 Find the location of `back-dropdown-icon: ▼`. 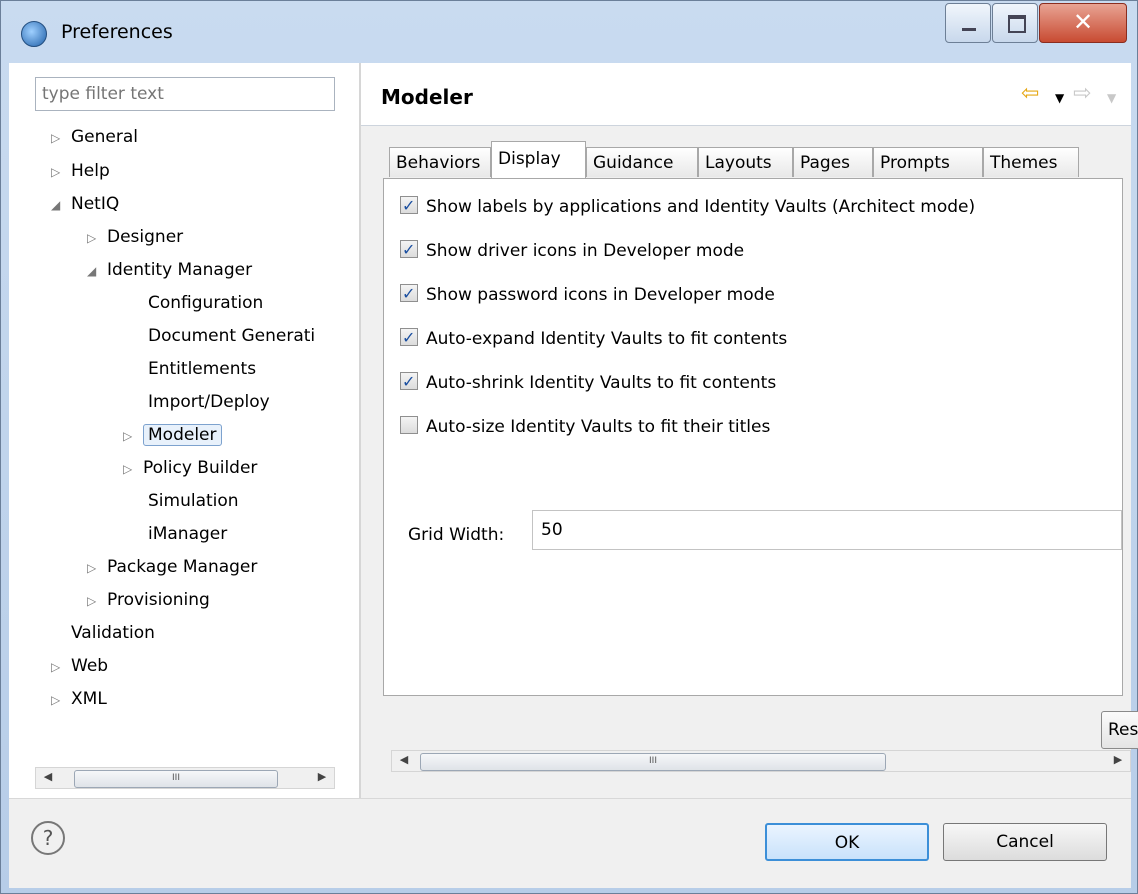

back-dropdown-icon: ▼ is located at coordinates (1059, 98).